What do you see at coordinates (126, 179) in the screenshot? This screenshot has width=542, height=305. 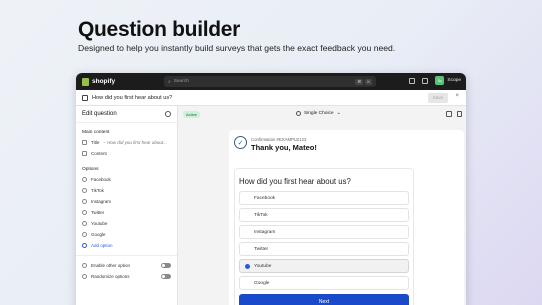 I see `sidebar-option: Facebook` at bounding box center [126, 179].